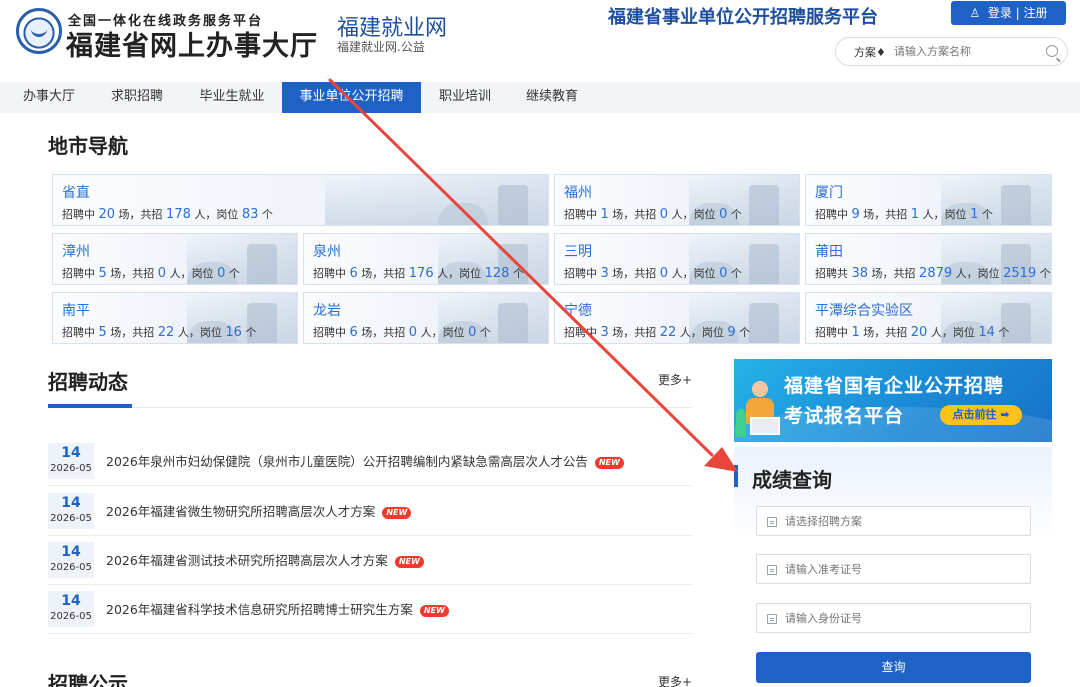 Image resolution: width=1080 pixels, height=687 pixels. Describe the element at coordinates (1052, 51) in the screenshot. I see `search-icon` at that location.